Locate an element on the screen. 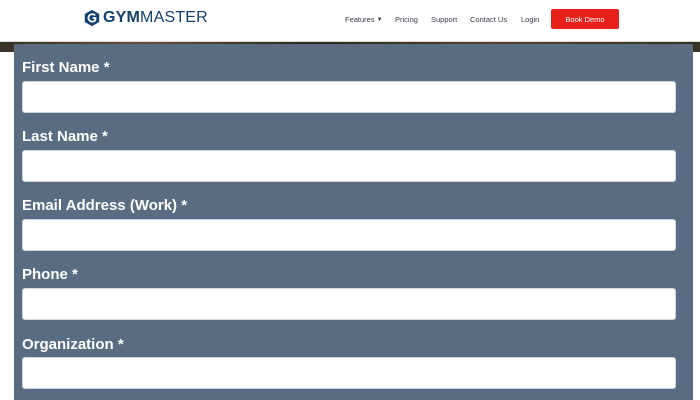 The image size is (700, 400). first-name-label: First Name * is located at coordinates (66, 67).